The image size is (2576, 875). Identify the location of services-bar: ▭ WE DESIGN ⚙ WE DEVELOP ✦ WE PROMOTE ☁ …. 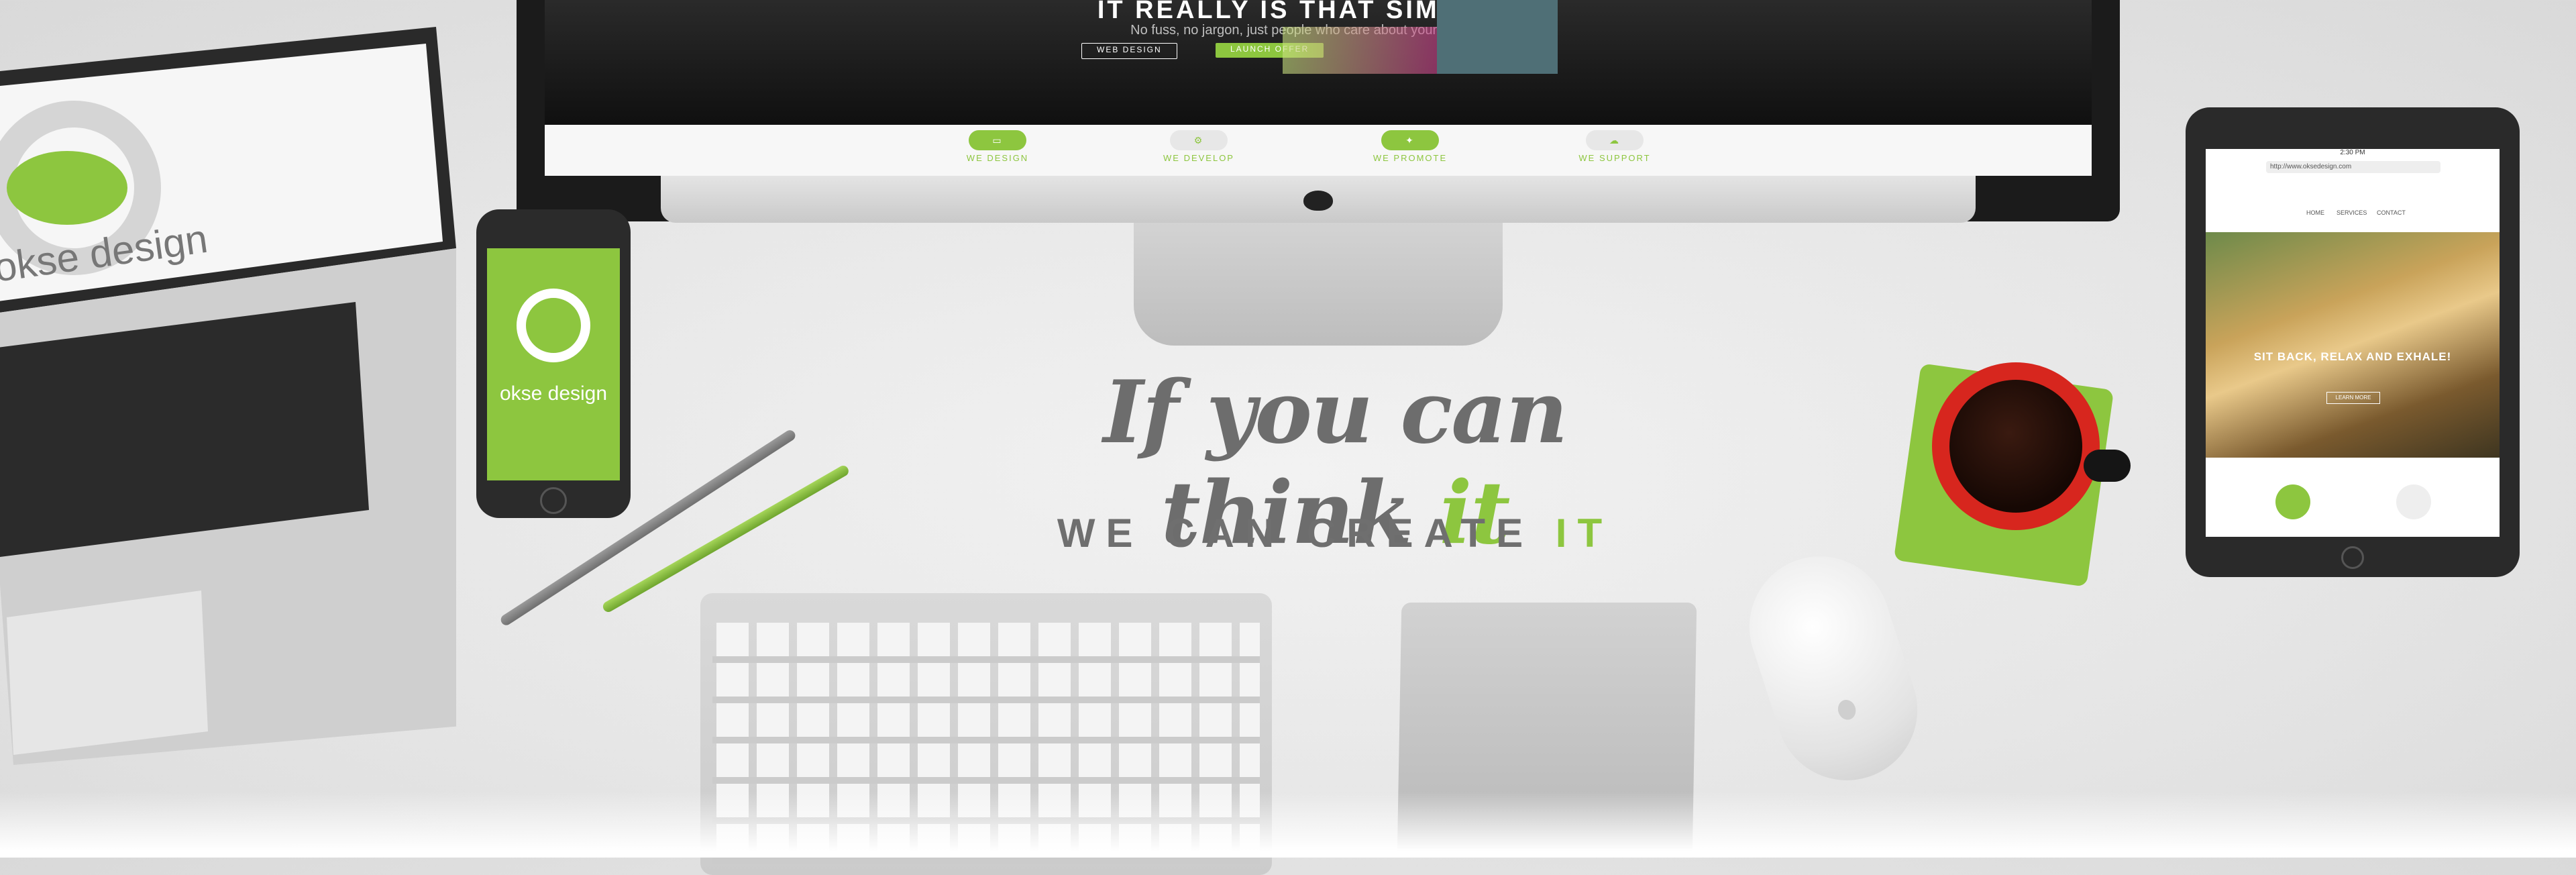
(1318, 150).